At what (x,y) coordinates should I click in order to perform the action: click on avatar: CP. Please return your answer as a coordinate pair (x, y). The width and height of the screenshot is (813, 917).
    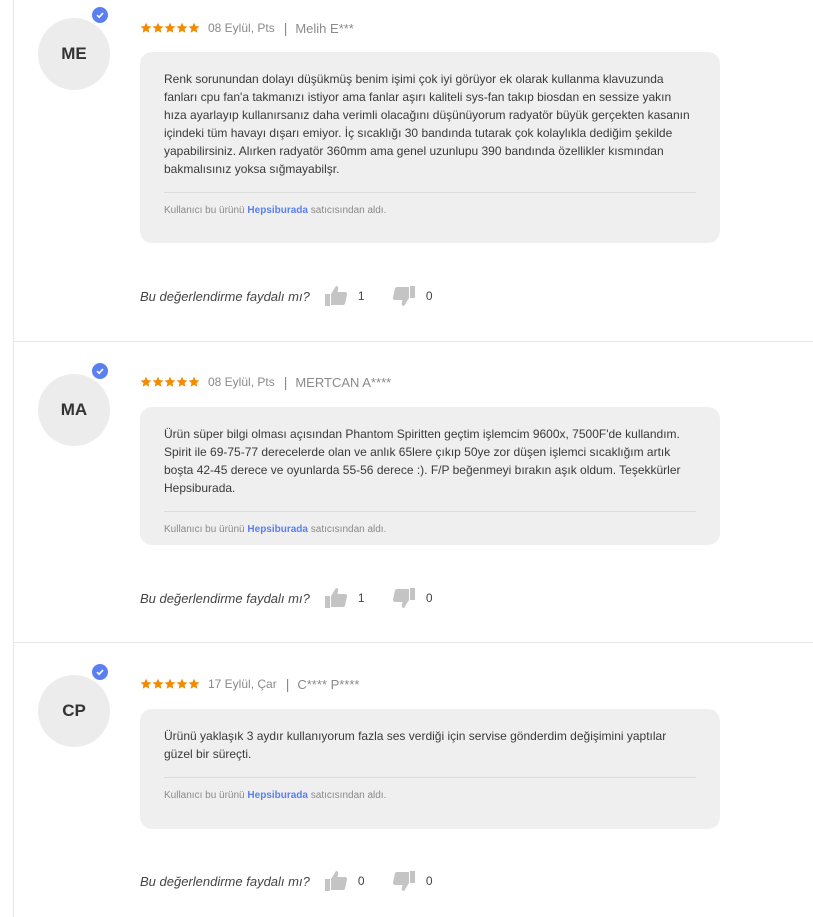
    Looking at the image, I should click on (74, 704).